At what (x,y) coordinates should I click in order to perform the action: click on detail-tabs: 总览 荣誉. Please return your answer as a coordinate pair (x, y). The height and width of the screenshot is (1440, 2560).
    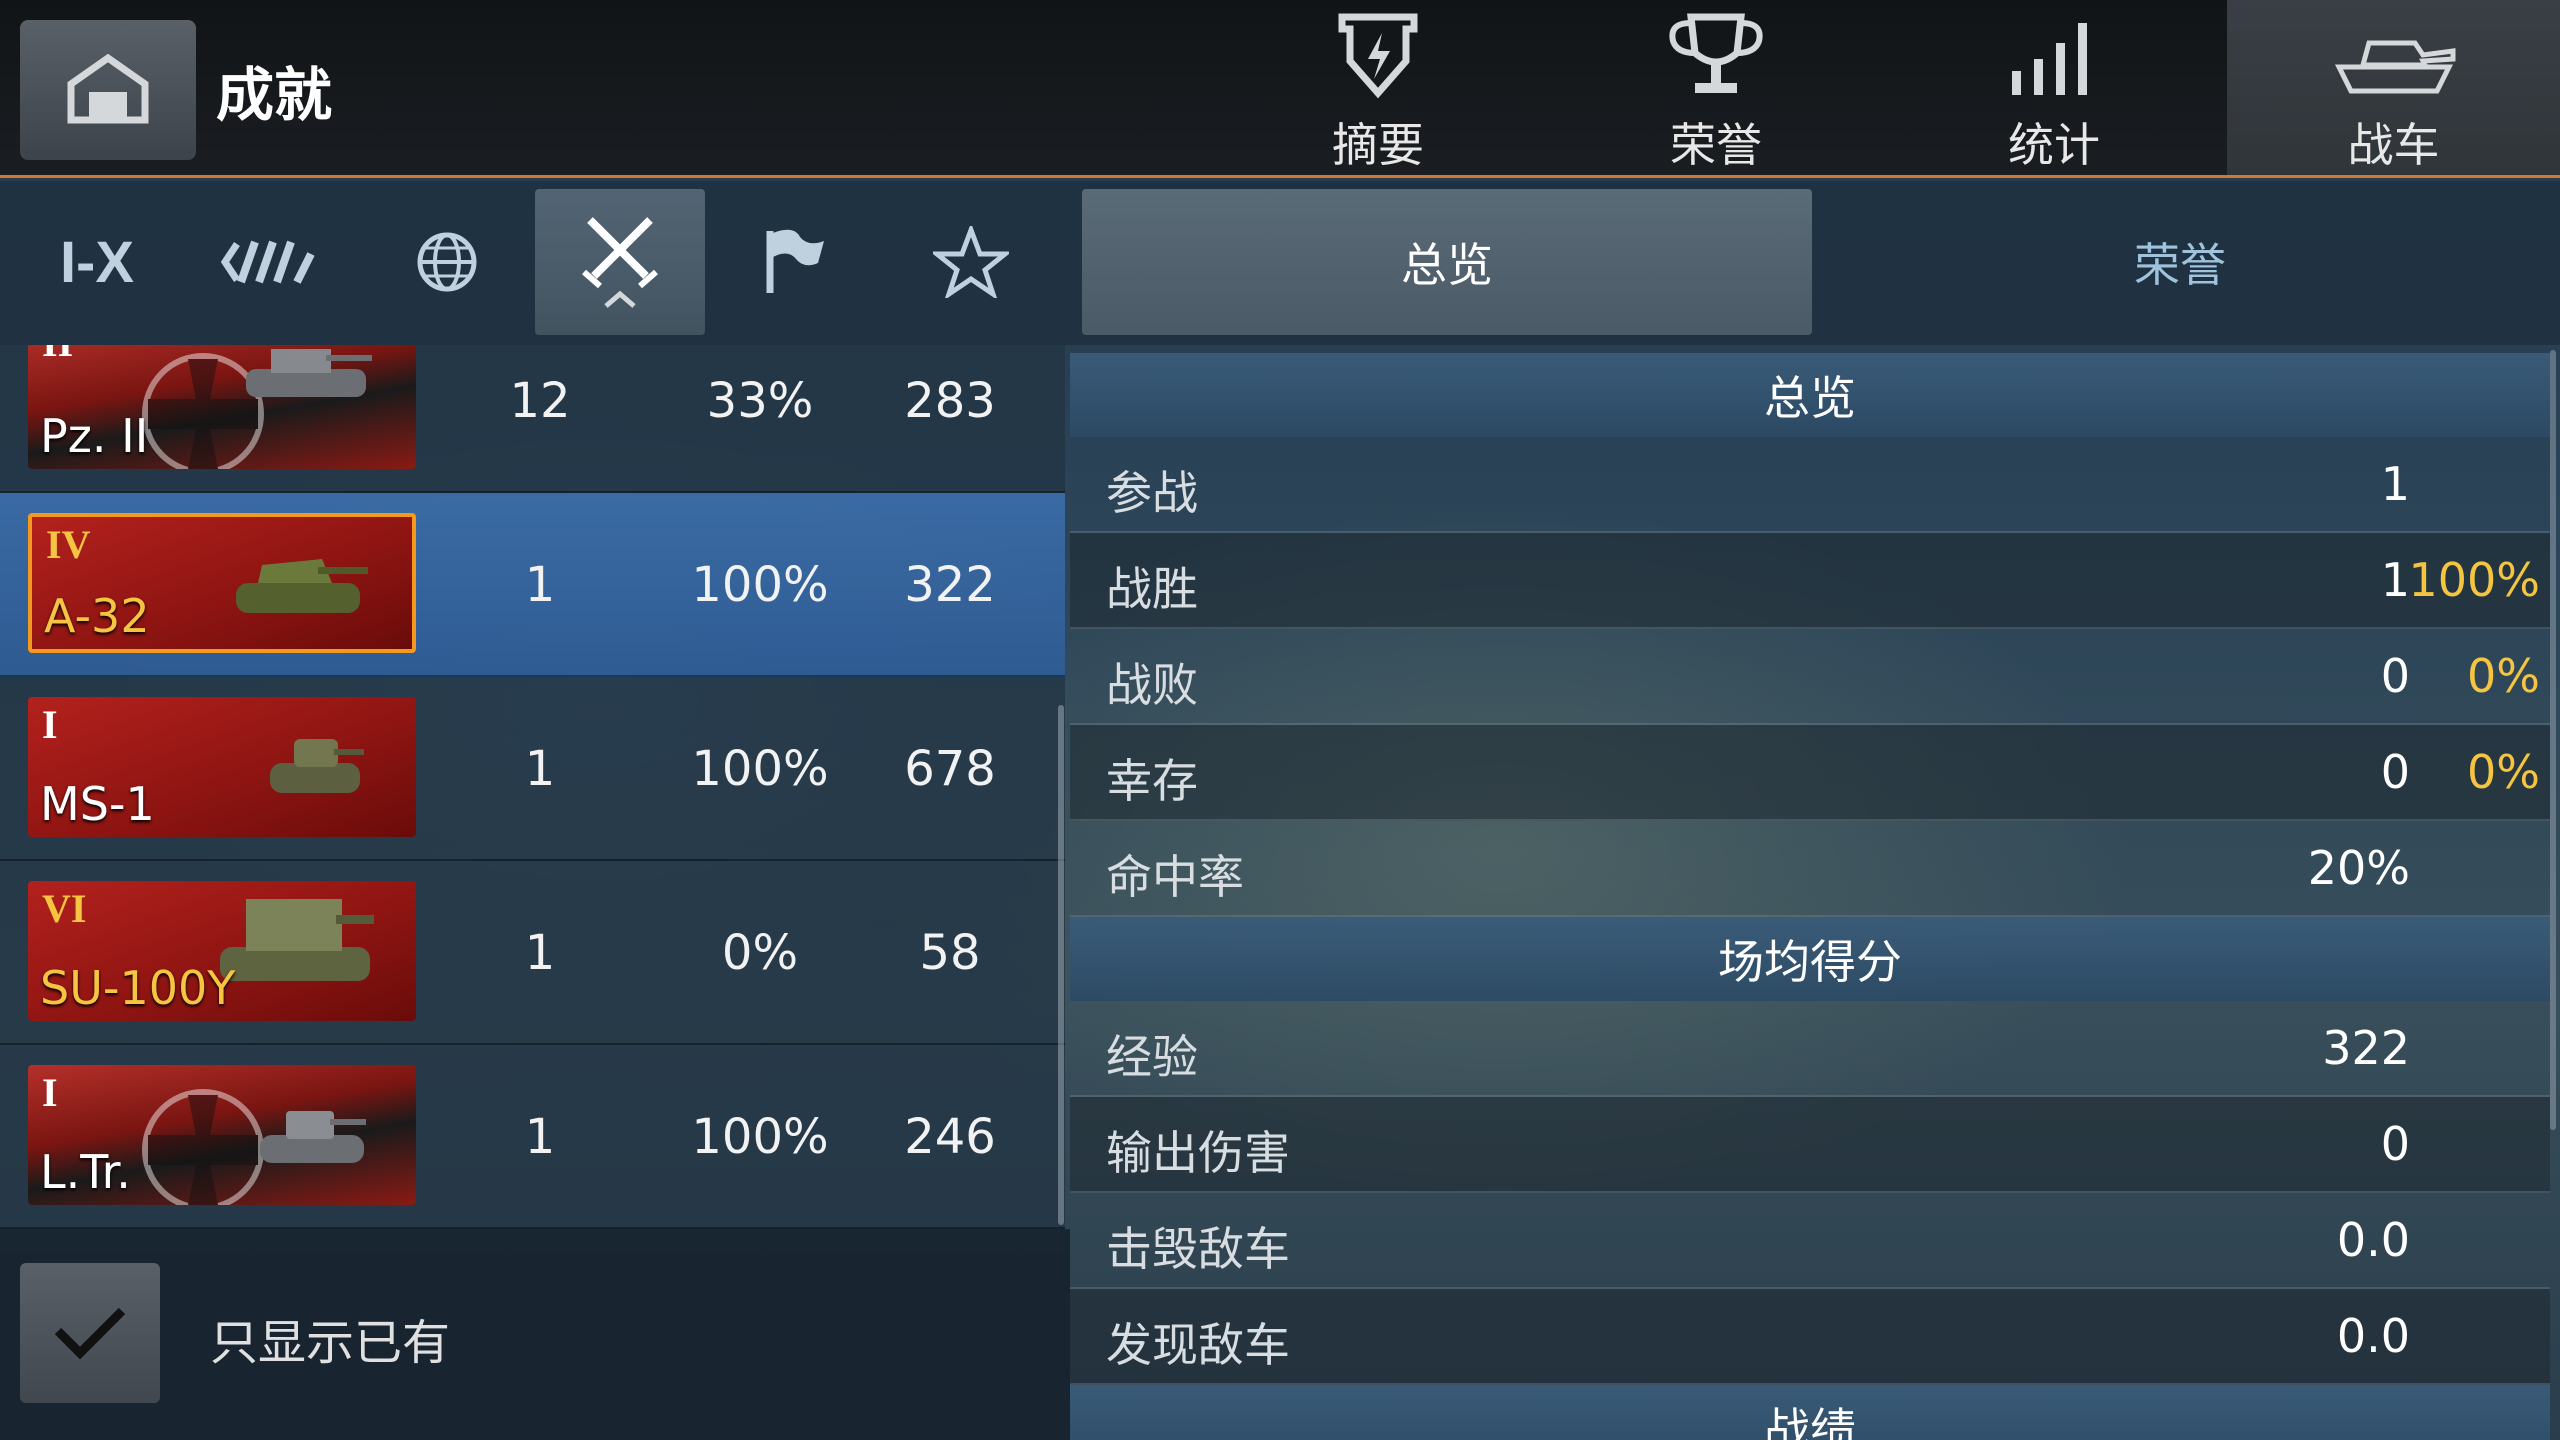
    Looking at the image, I should click on (1815, 263).